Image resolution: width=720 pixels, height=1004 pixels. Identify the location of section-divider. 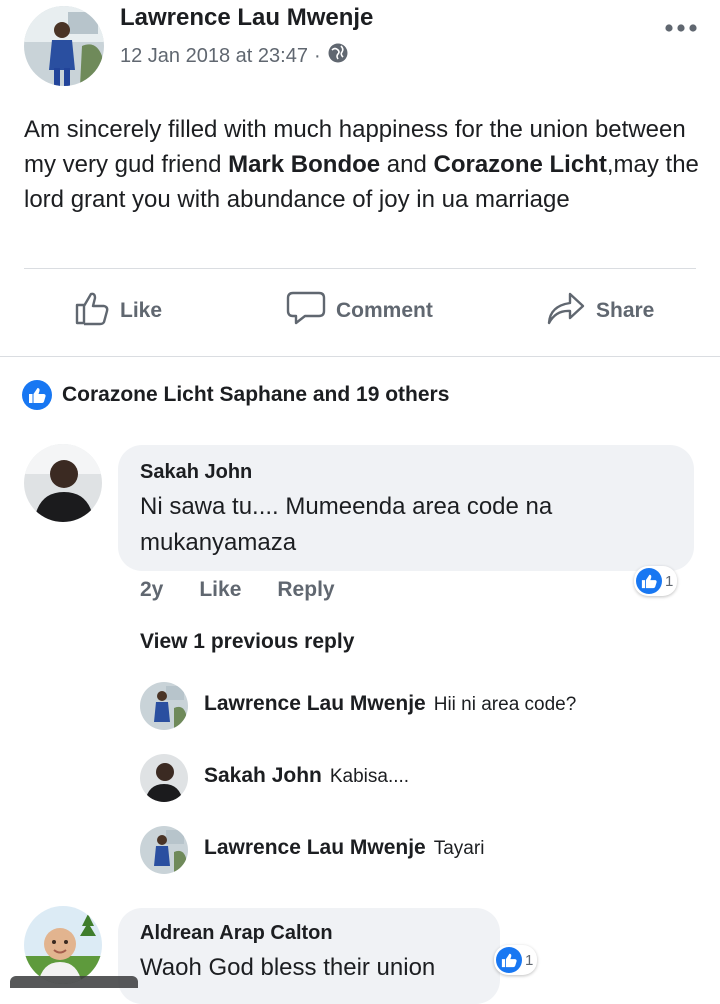
(360, 356).